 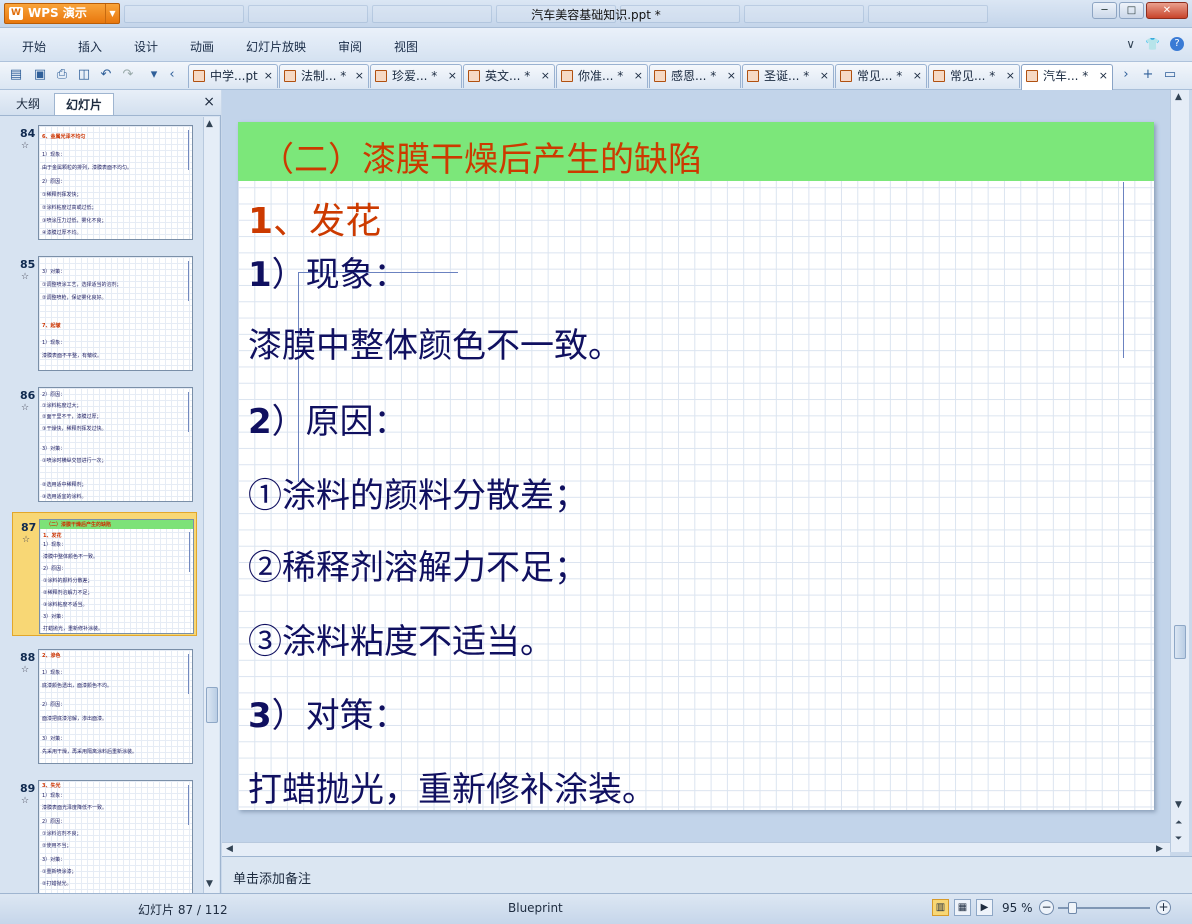 What do you see at coordinates (435, 342) in the screenshot?
I see `phenomenon-text: 漆膜中整体颜色不一致。` at bounding box center [435, 342].